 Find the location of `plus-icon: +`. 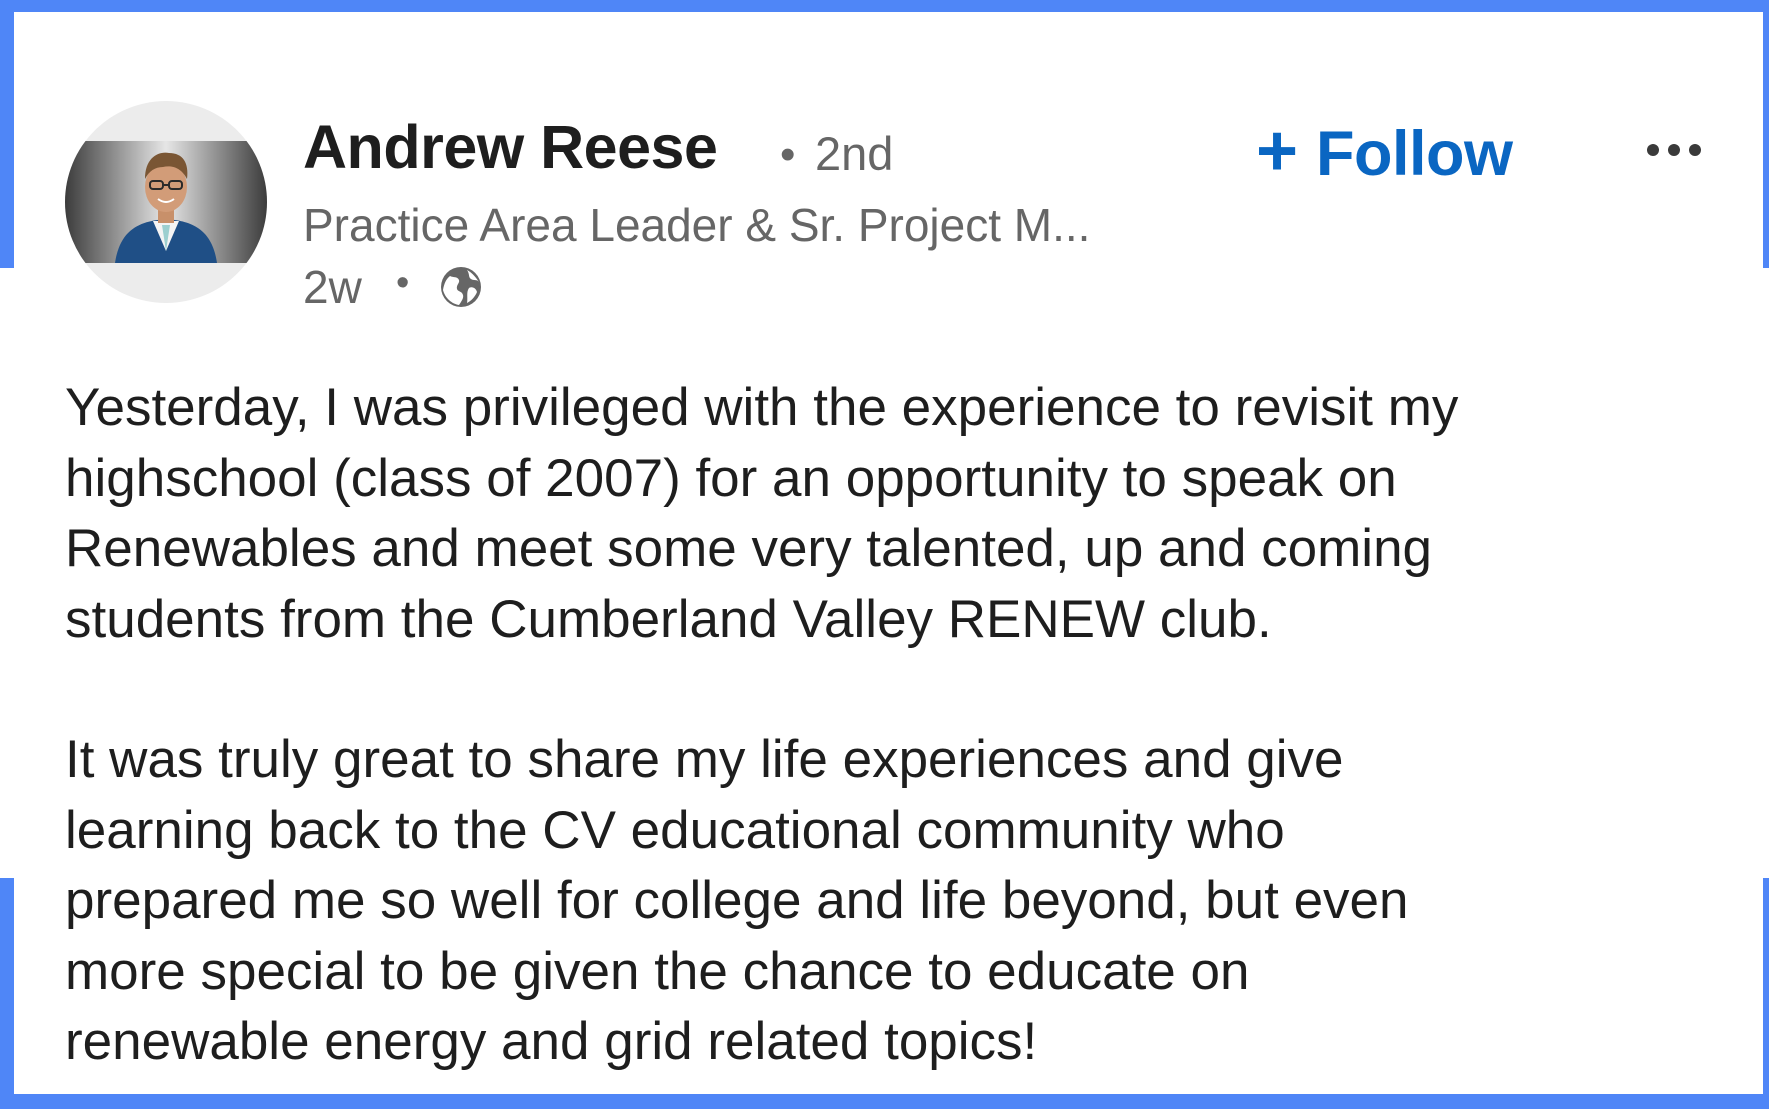

plus-icon: + is located at coordinates (1277, 151).